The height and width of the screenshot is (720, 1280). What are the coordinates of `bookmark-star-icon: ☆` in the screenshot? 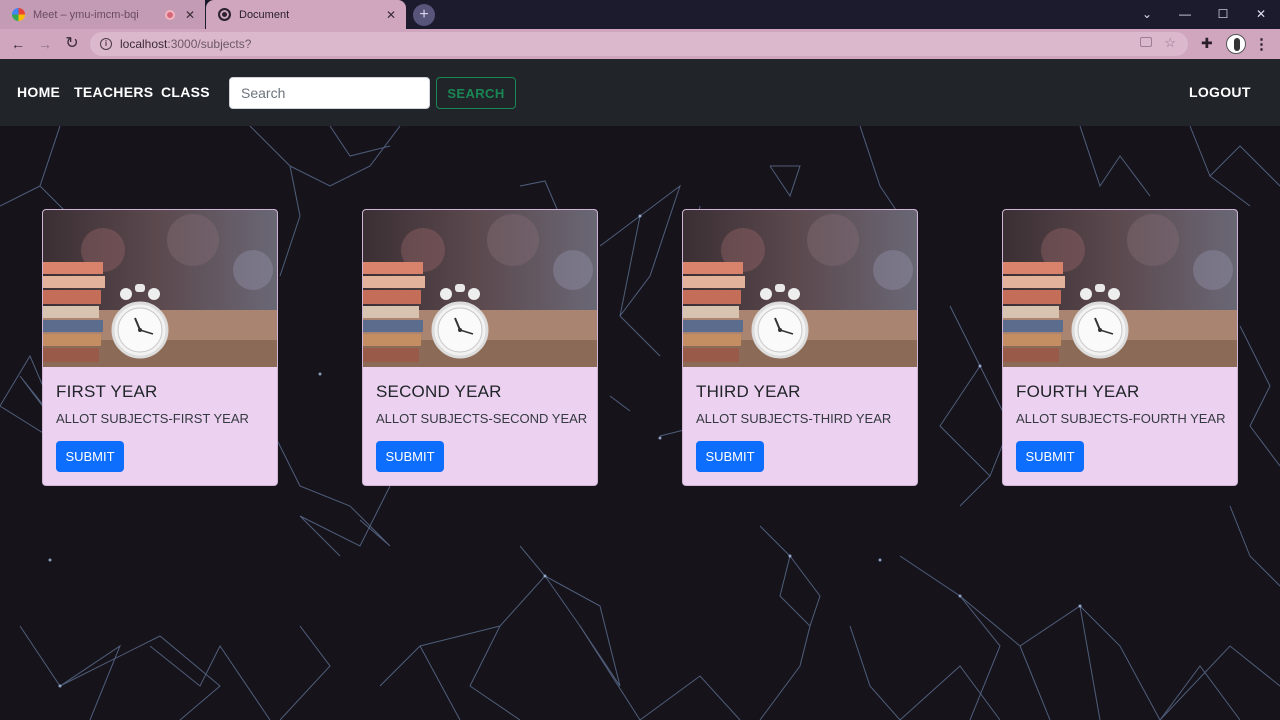 It's located at (1170, 43).